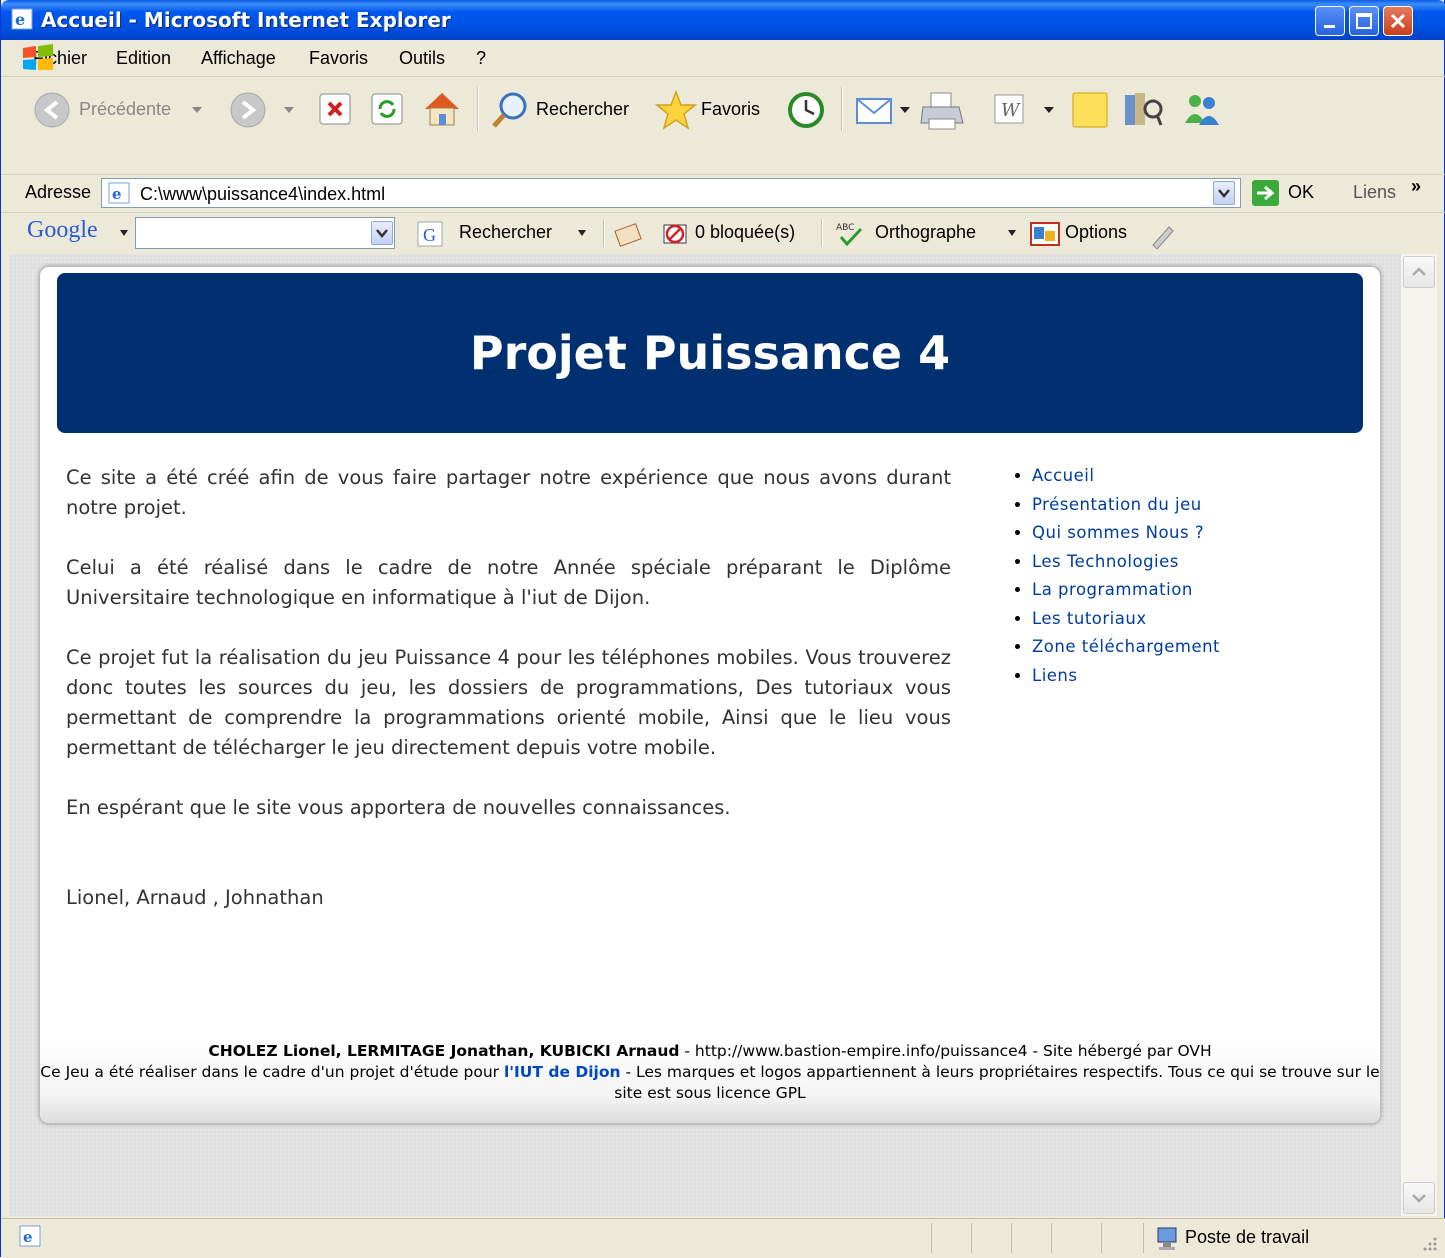 The image size is (1445, 1258). Describe the element at coordinates (671, 193) in the screenshot. I see `address-field: e C:\www\puissance4\index.html` at that location.